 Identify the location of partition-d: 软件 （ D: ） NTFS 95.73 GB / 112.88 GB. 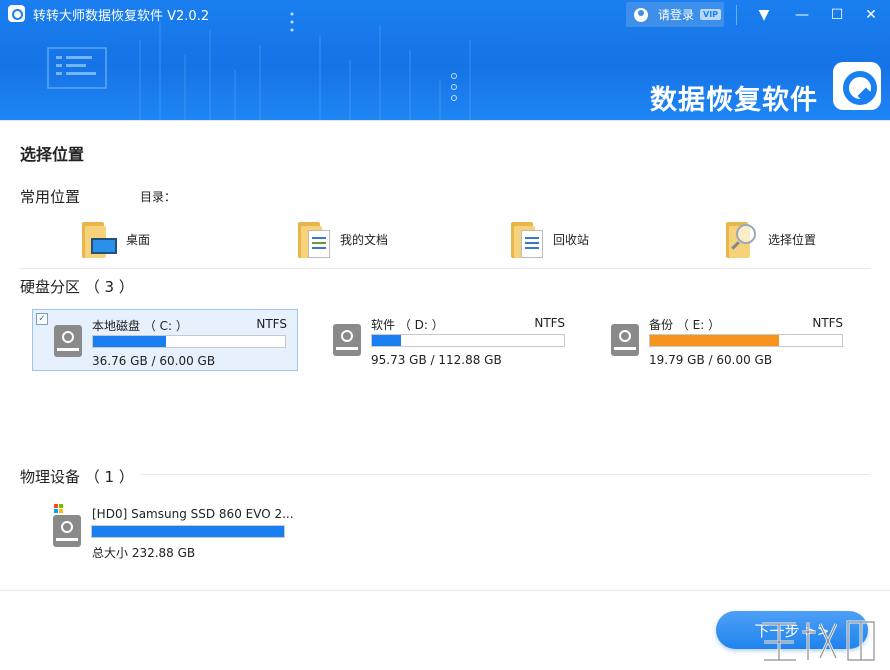
(445, 340).